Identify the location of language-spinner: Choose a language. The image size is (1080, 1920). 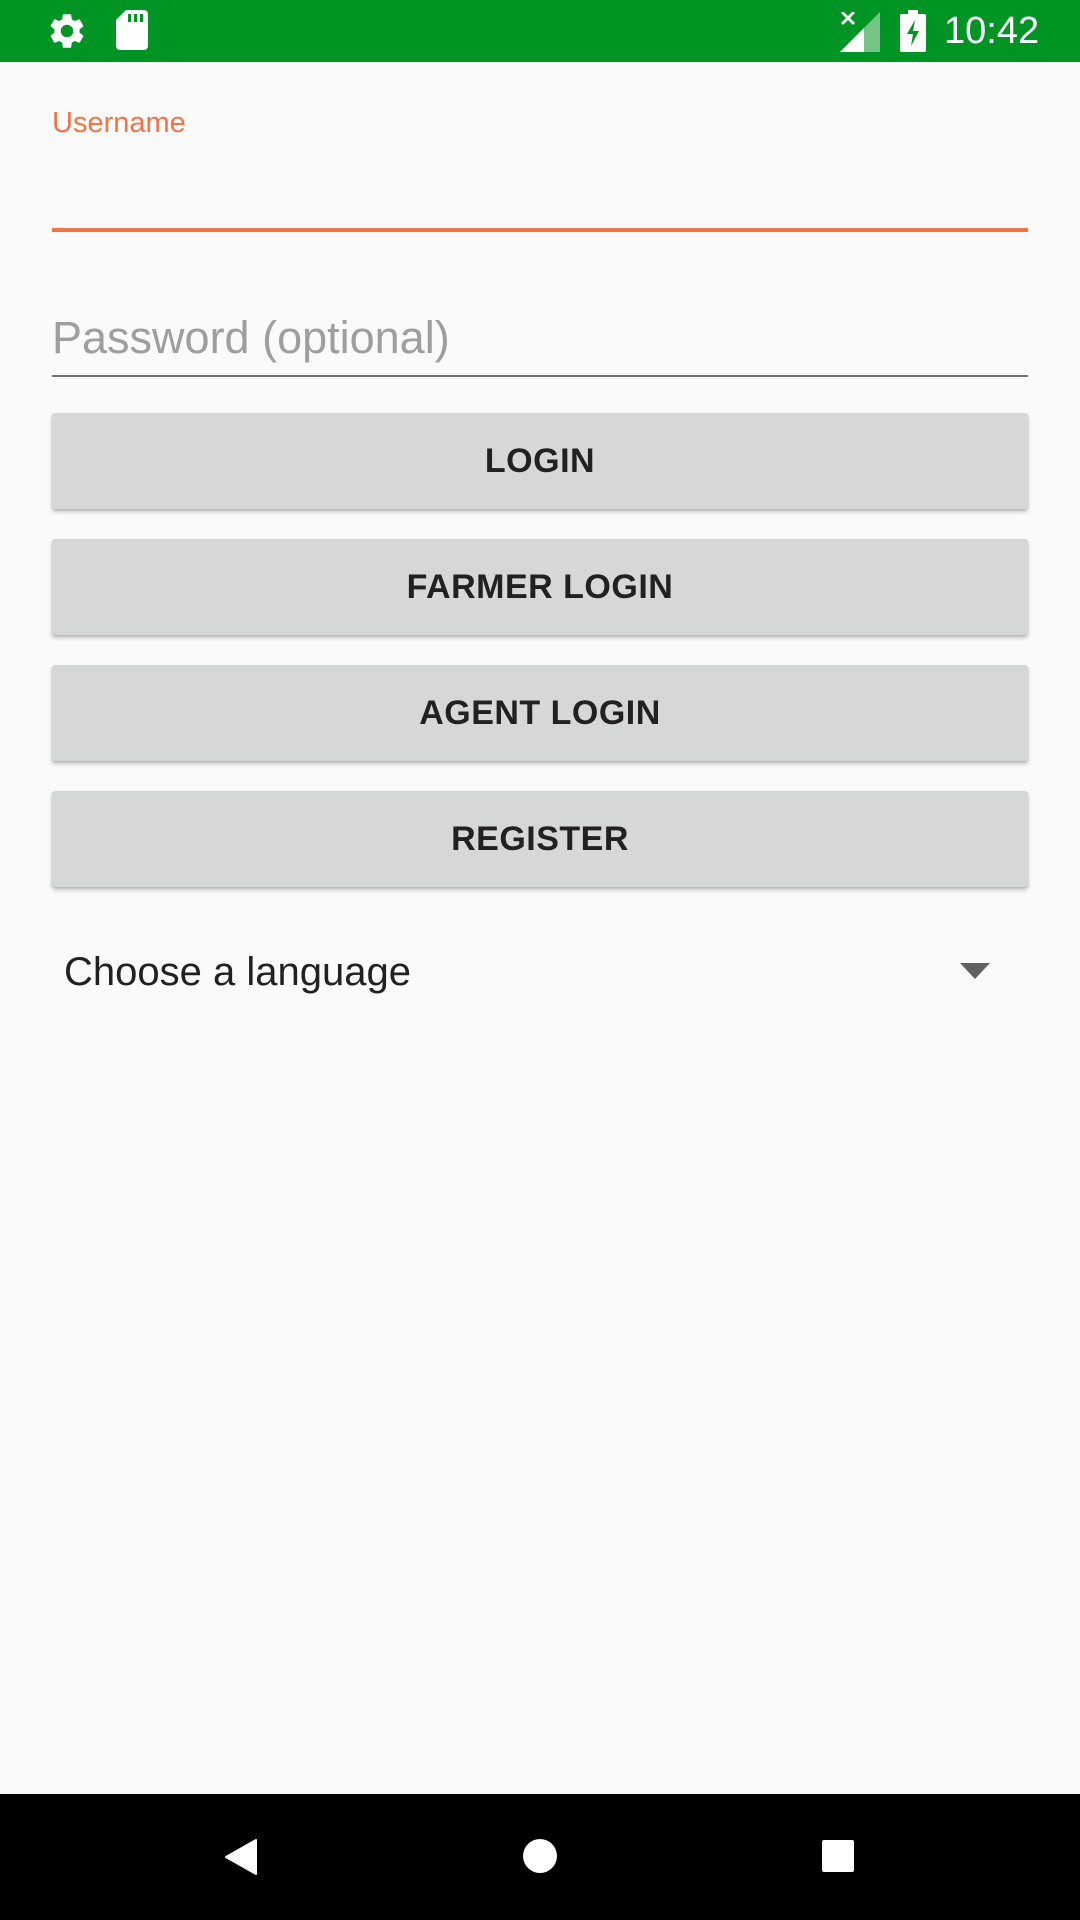
(540, 970).